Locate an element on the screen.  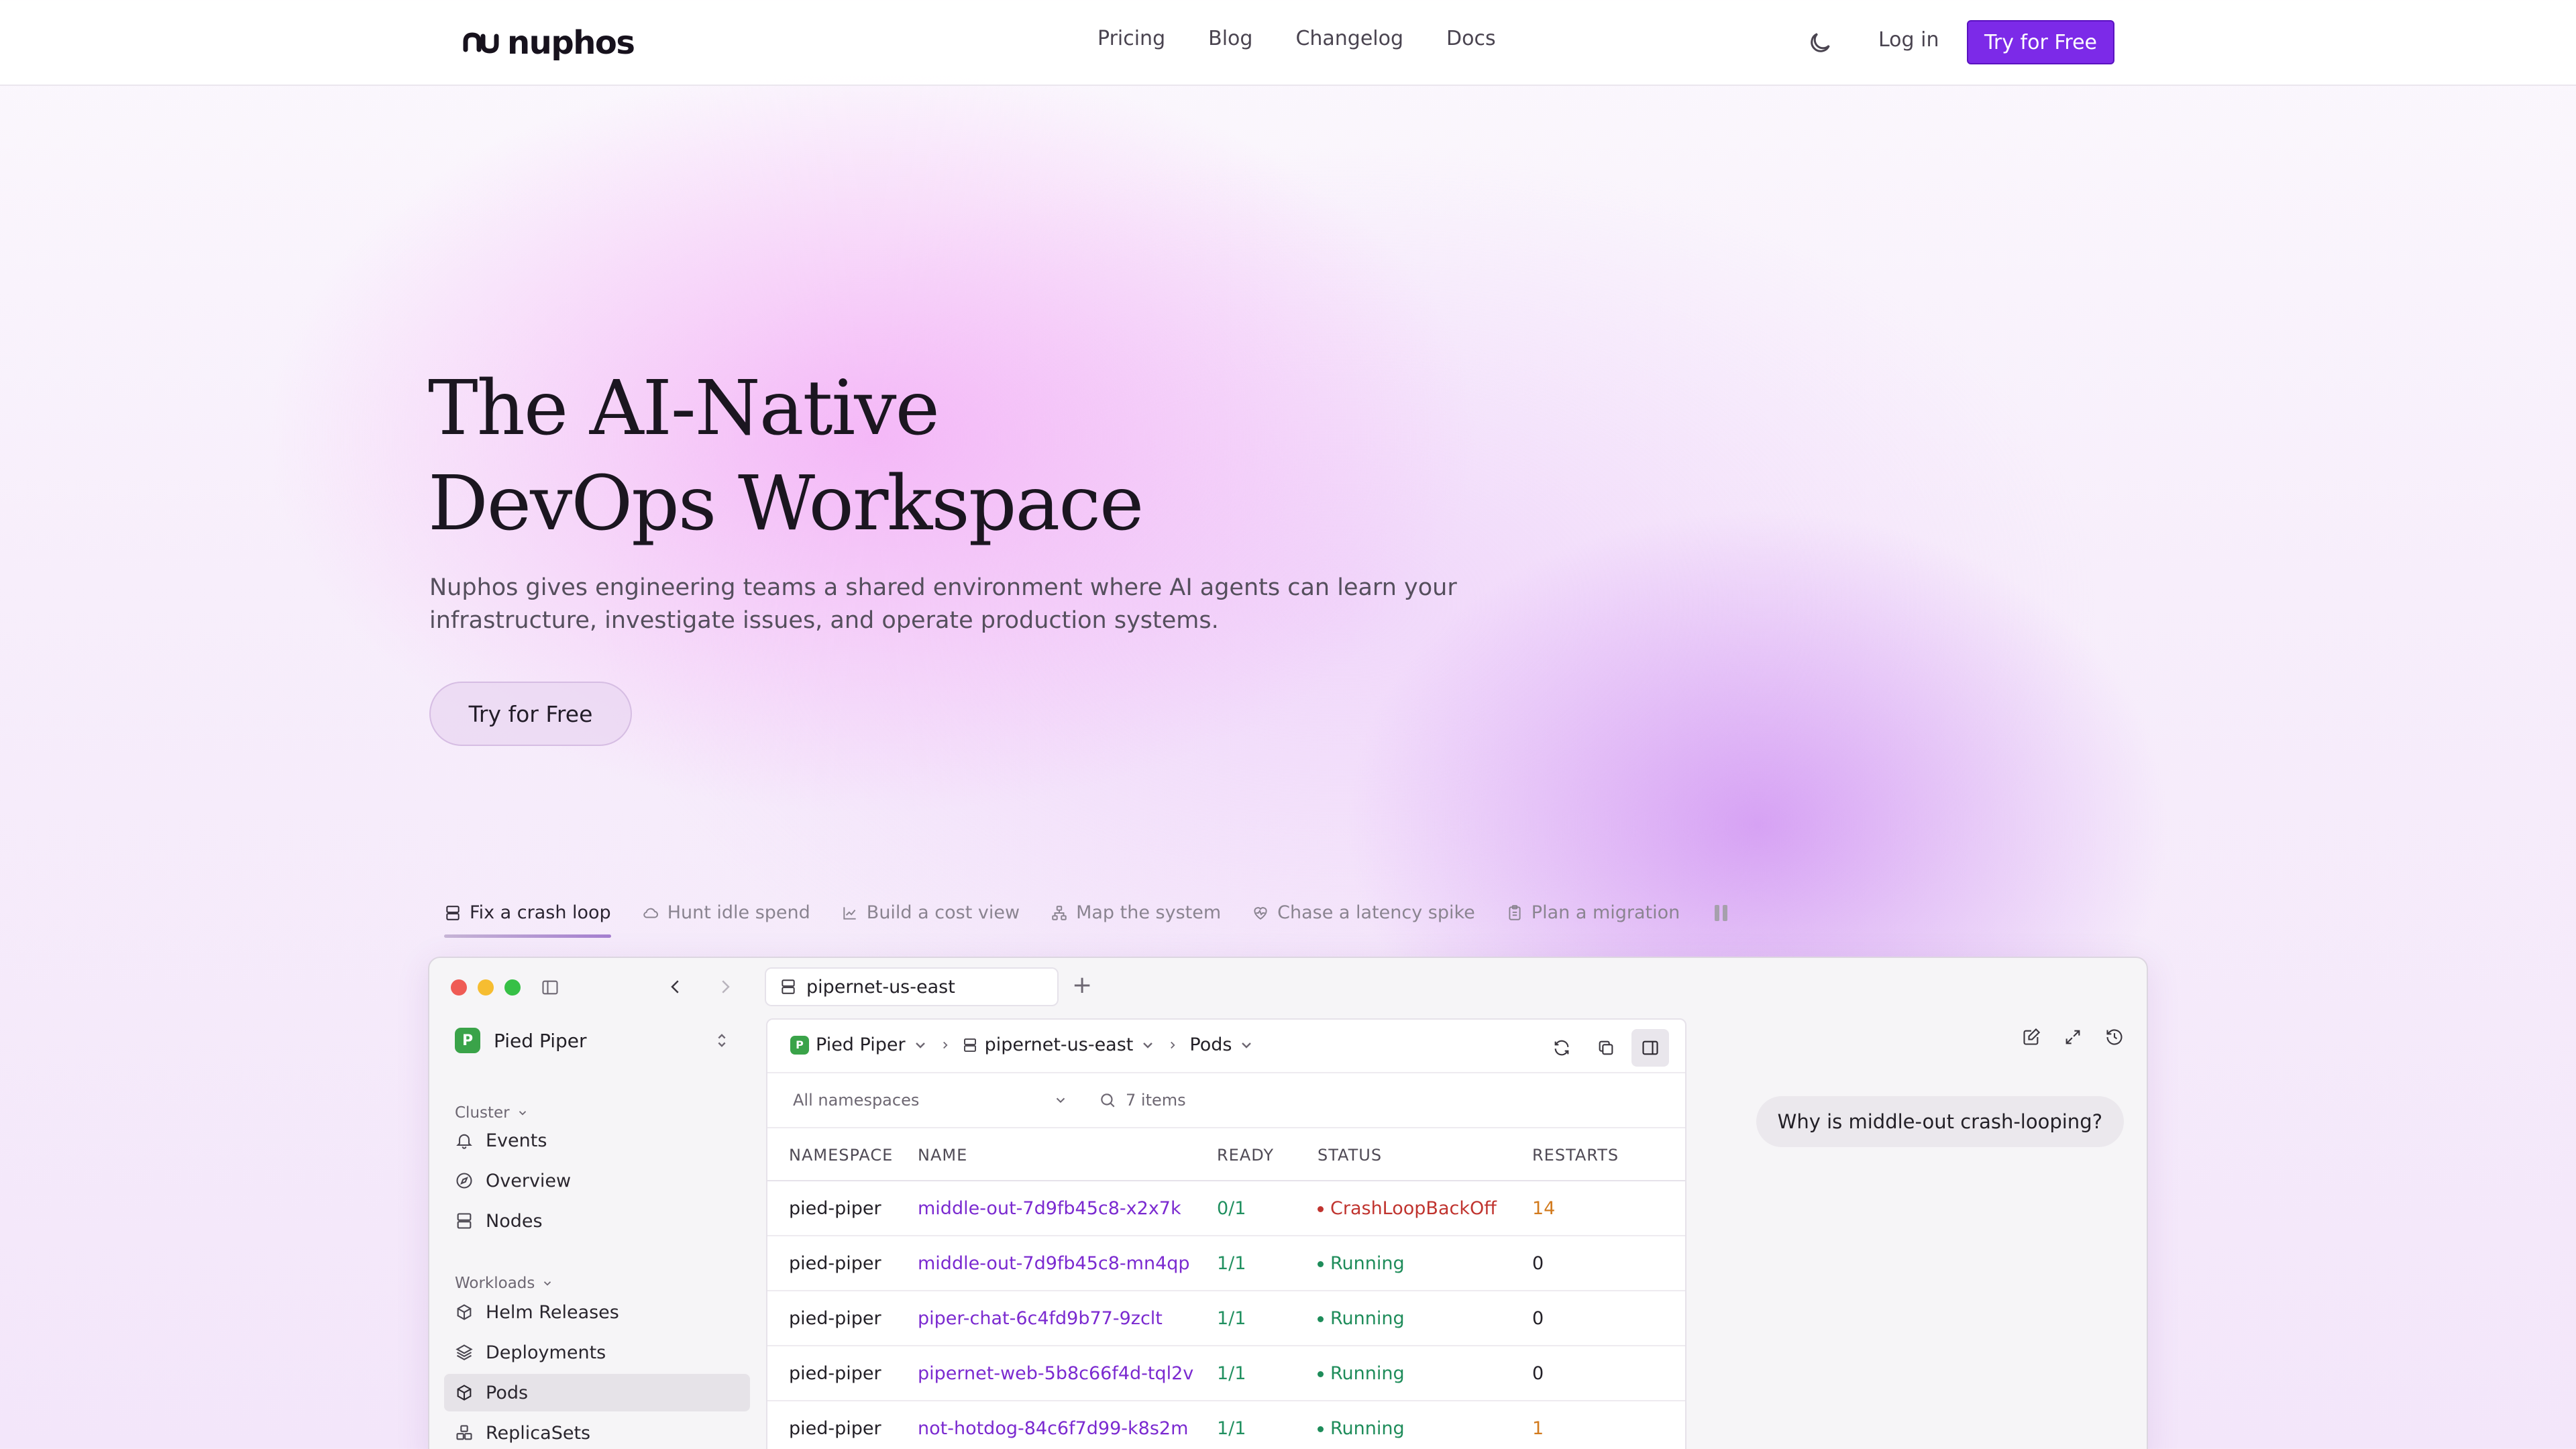
sidebar-item-label: Helm Releases is located at coordinates (552, 1312).